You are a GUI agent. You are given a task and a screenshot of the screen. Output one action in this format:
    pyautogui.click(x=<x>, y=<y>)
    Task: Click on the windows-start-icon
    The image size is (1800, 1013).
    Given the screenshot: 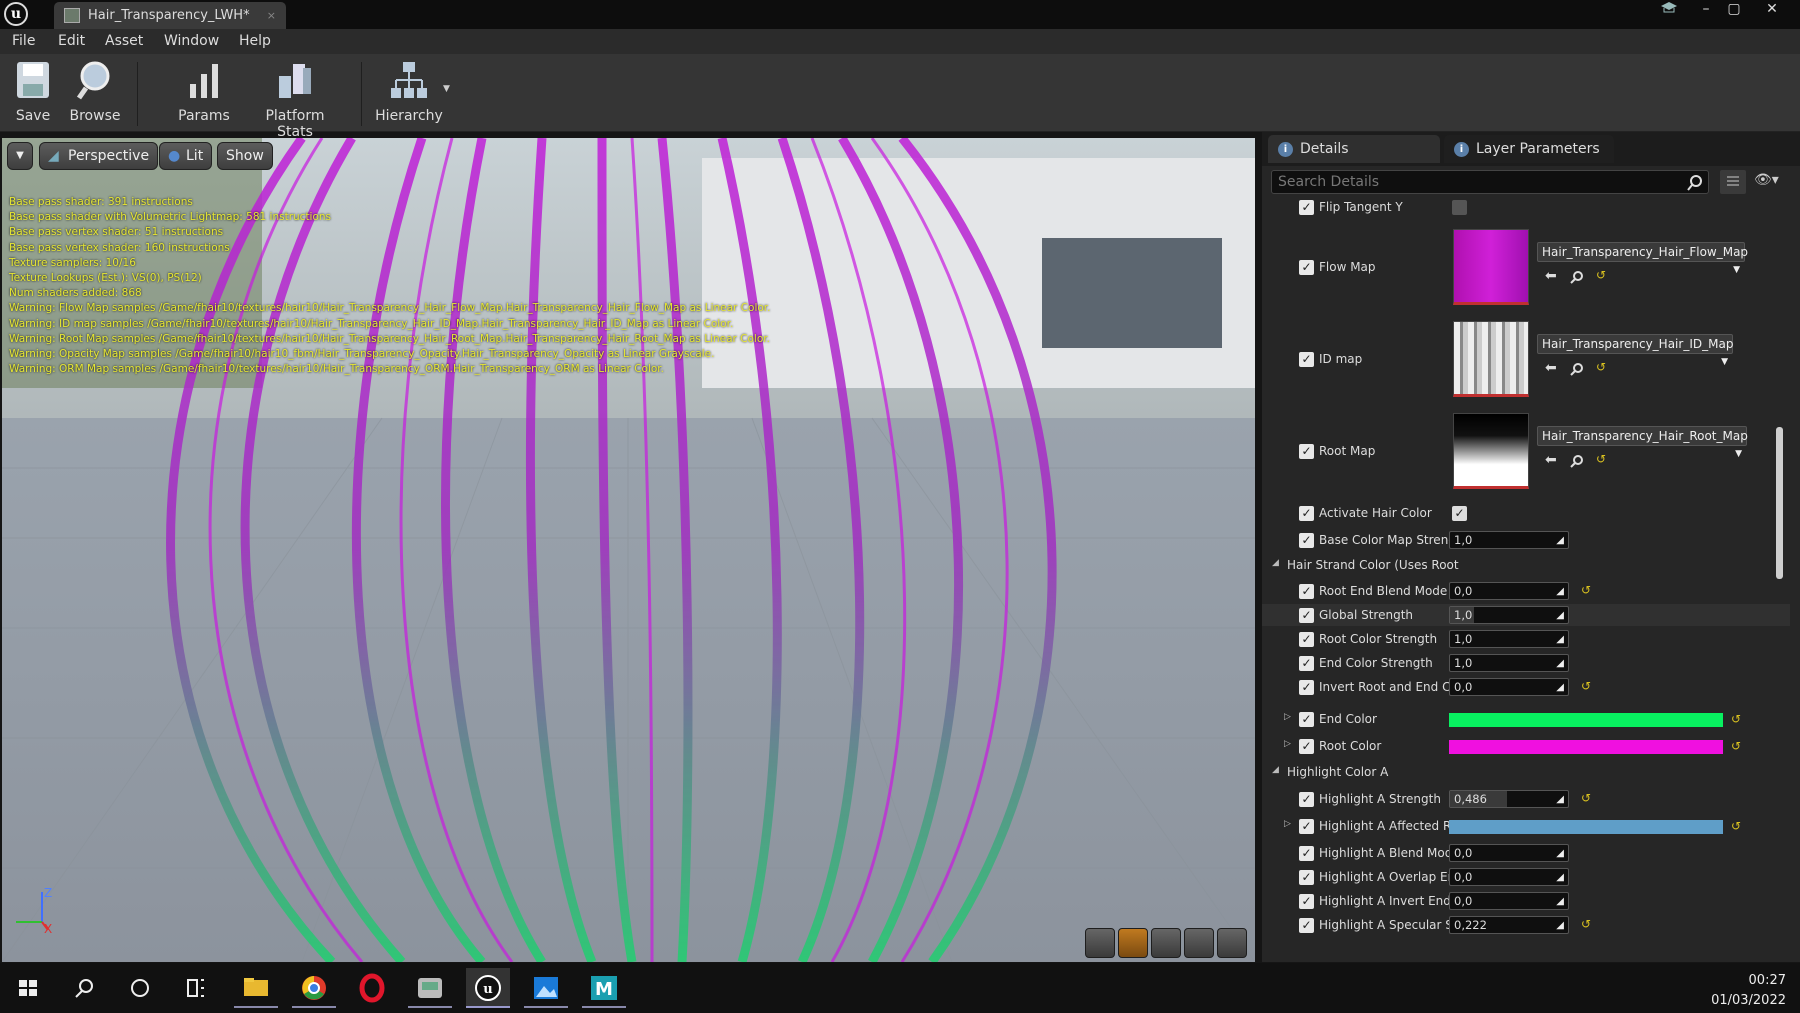 What is the action you would take?
    pyautogui.click(x=28, y=988)
    